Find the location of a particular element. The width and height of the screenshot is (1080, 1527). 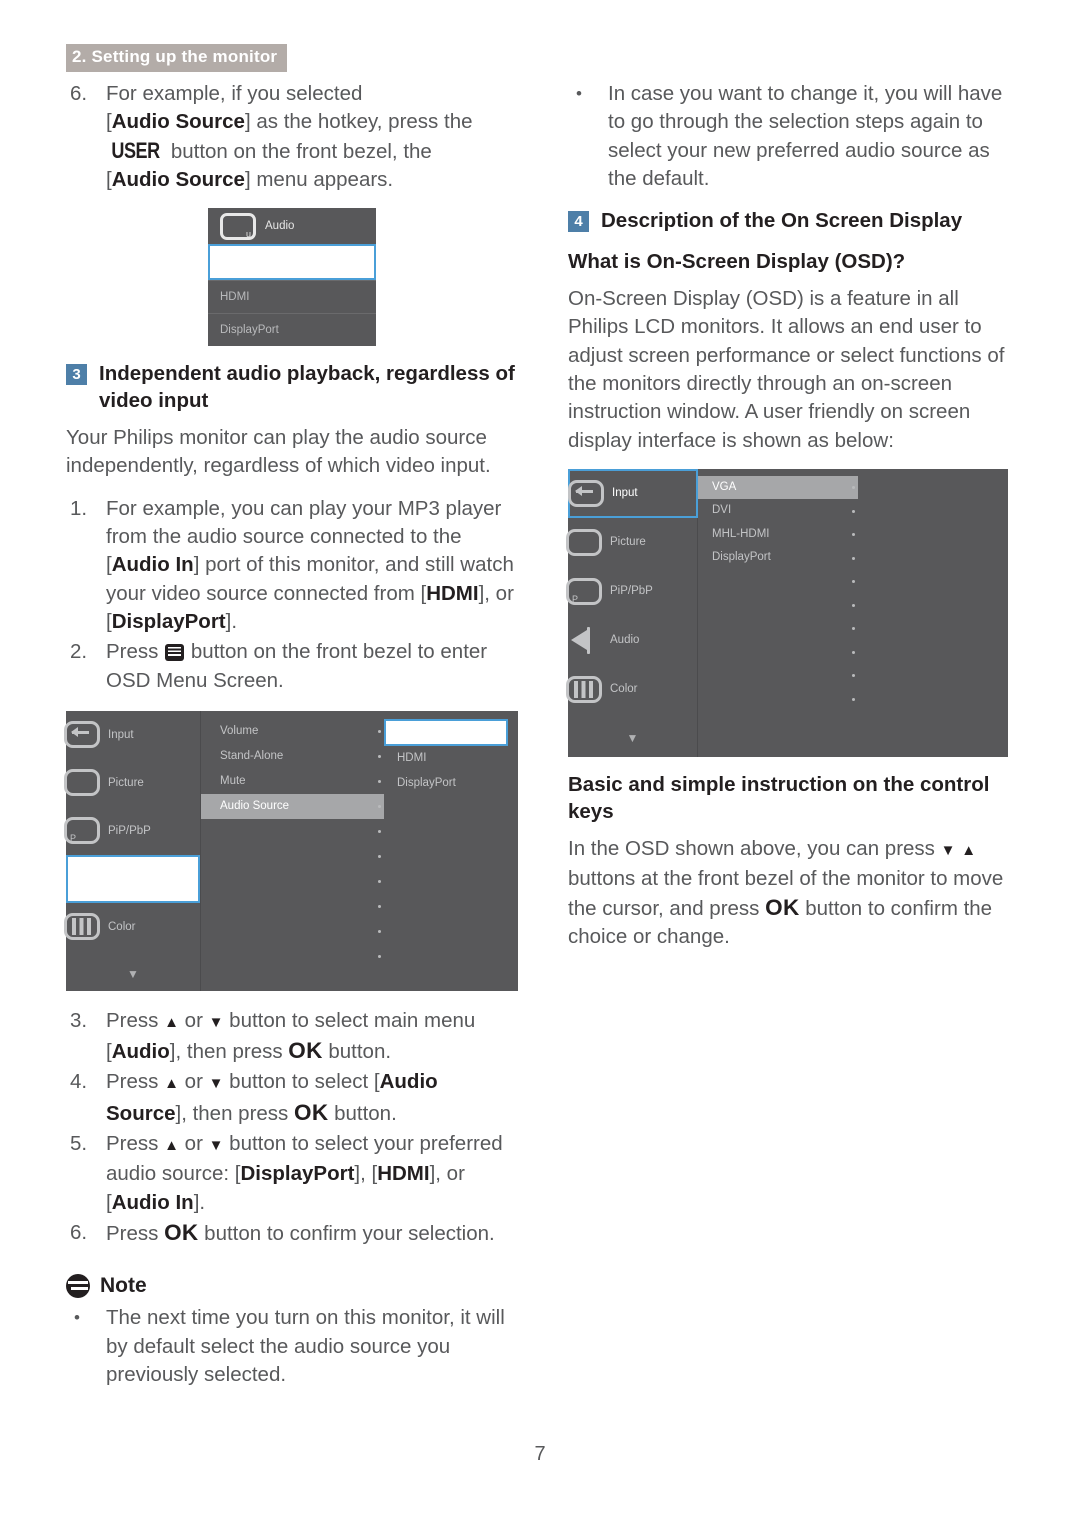

osd-menu-column: VGA DVI MHL-HDMI DisplayPort is located at coordinates (773, 613).